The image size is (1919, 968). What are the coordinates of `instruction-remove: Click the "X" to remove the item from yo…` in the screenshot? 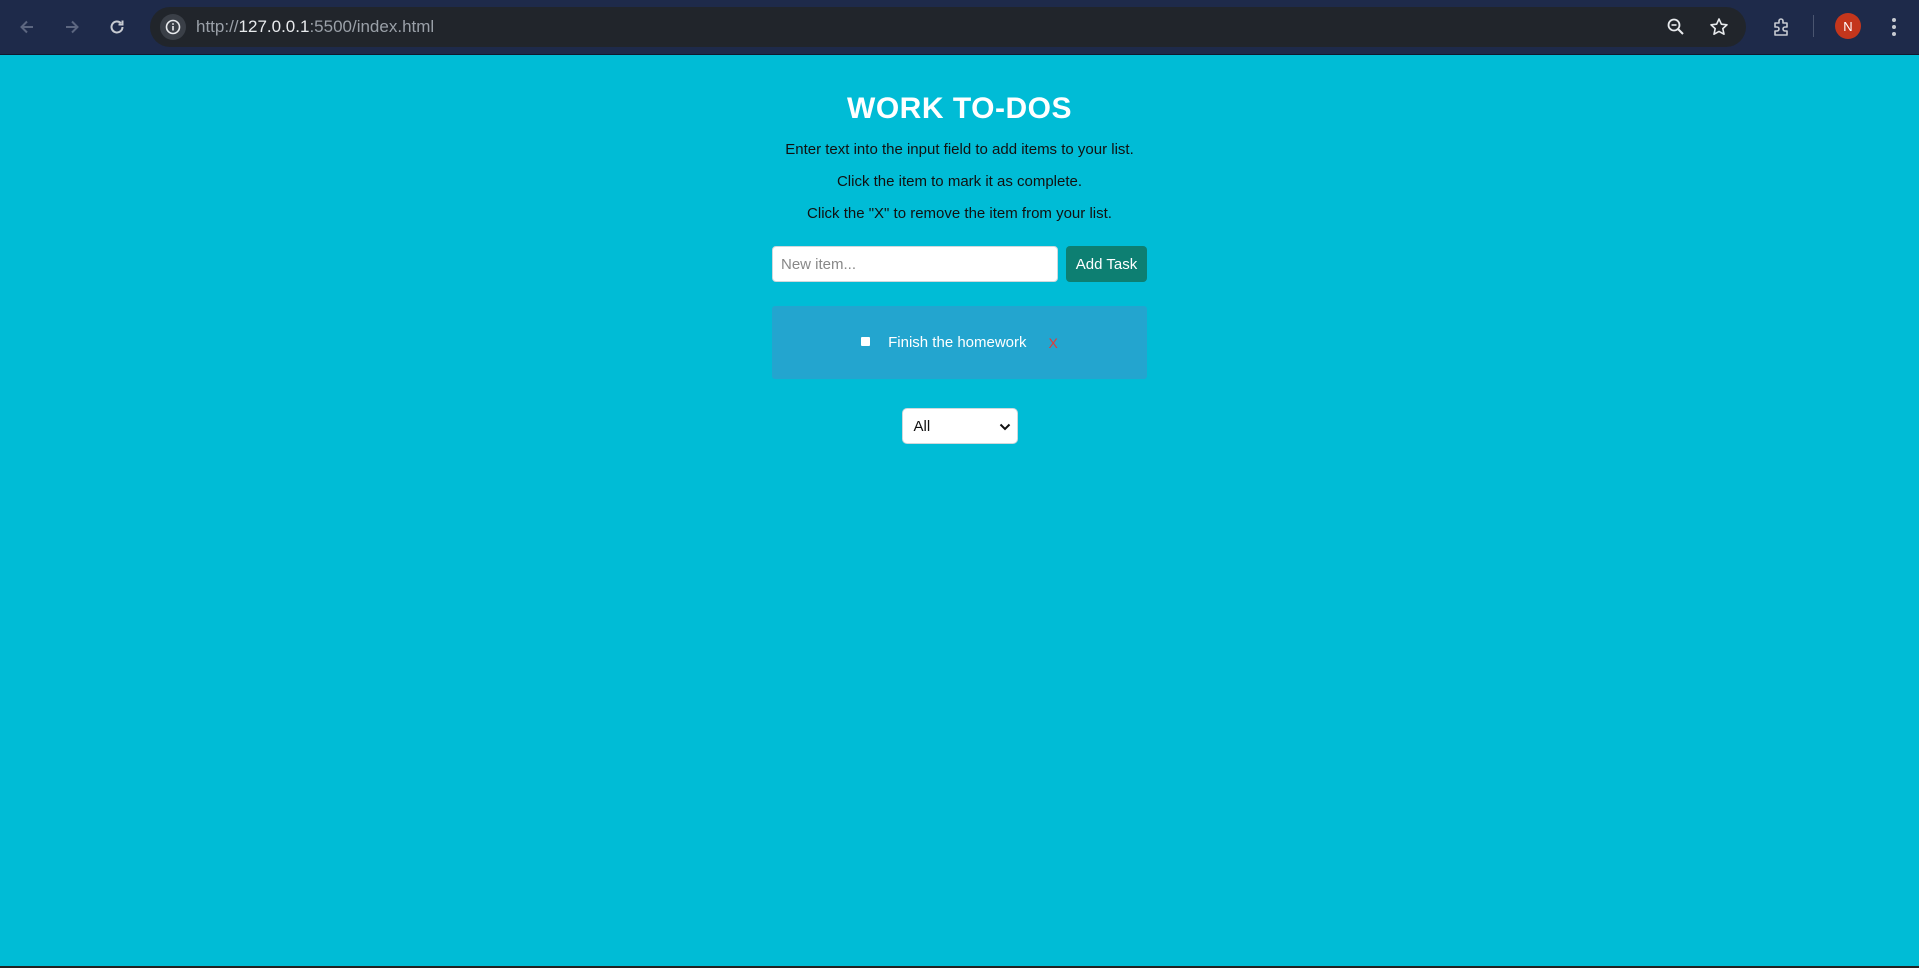 It's located at (959, 213).